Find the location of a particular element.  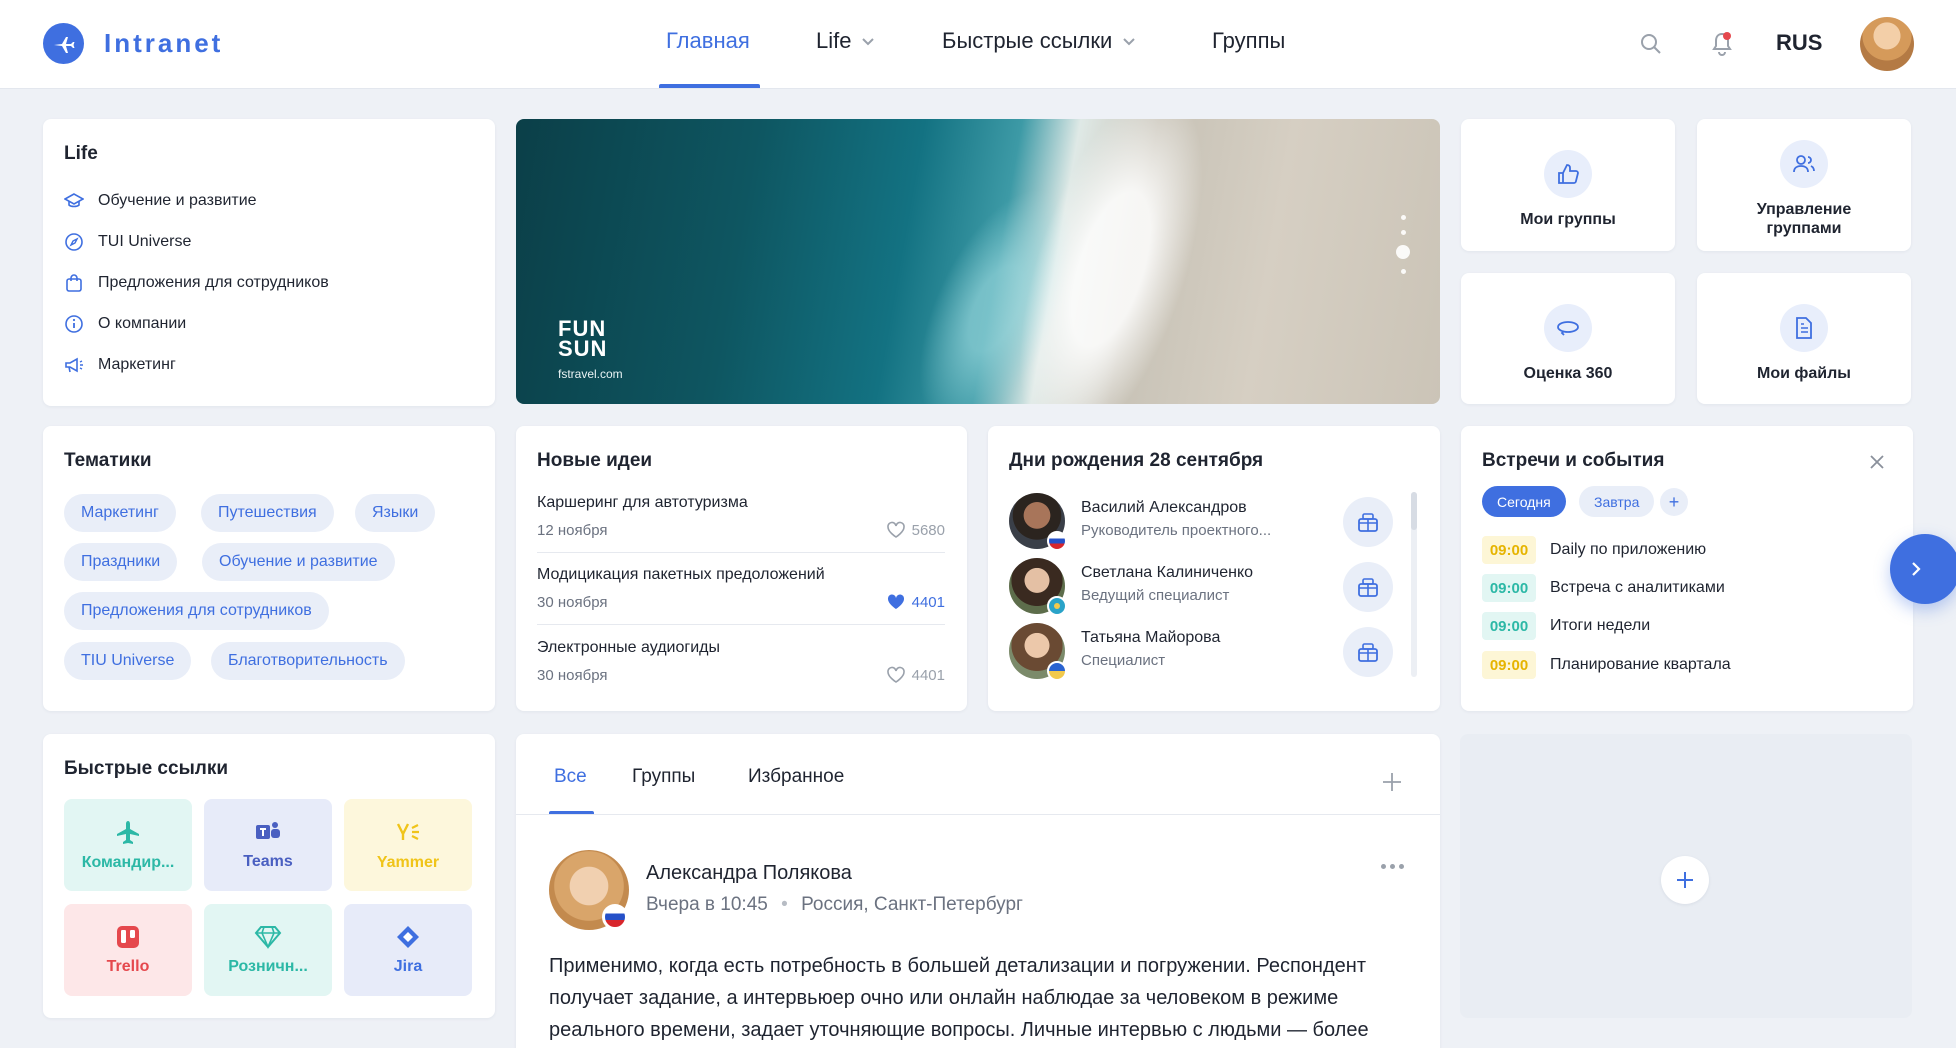

event-title: Планирование квартала is located at coordinates (1640, 664).